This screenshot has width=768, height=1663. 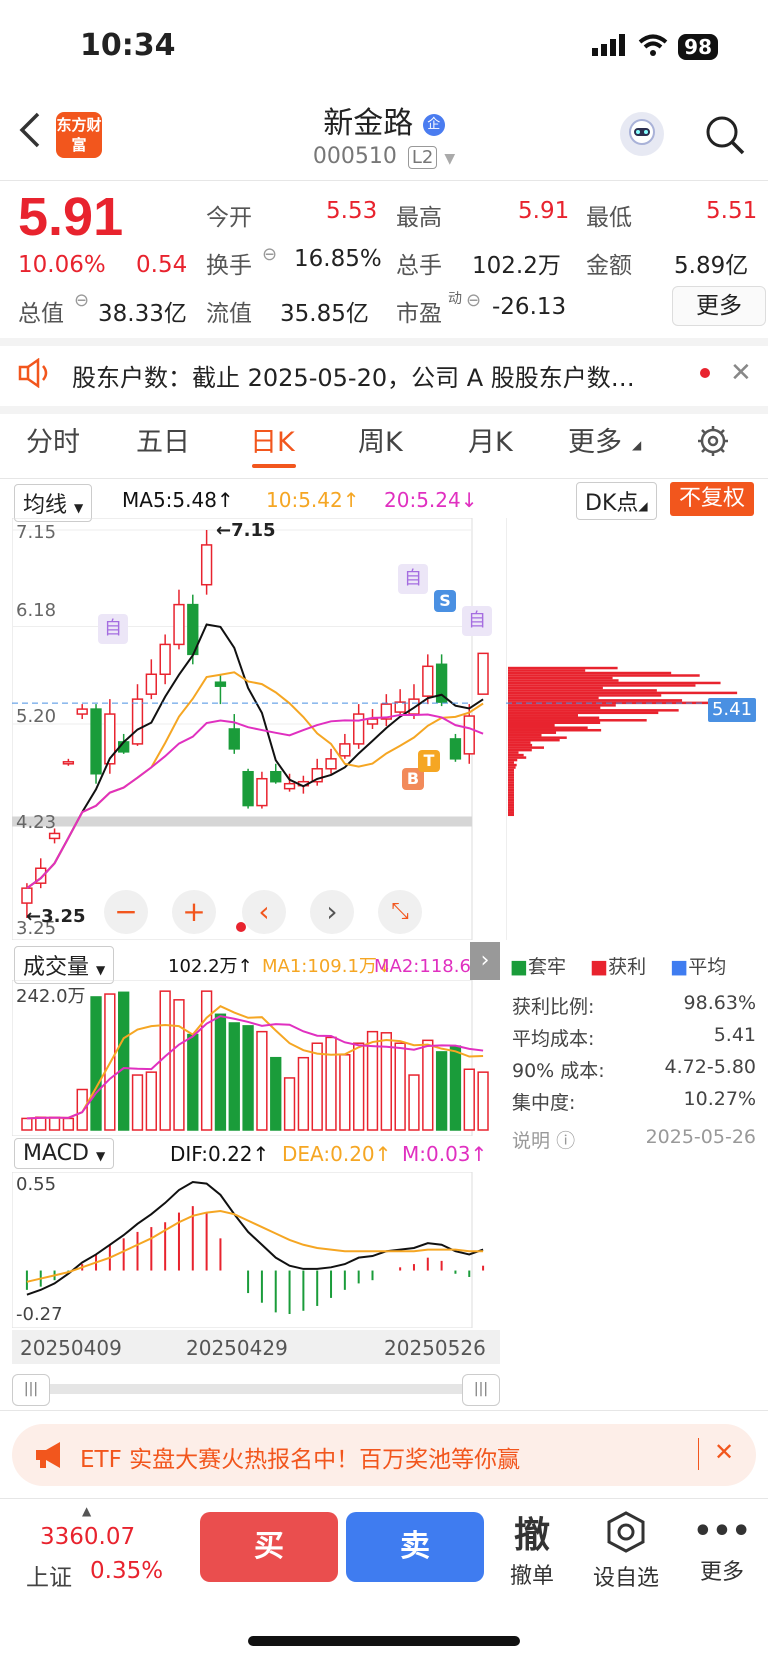 I want to click on more-quote-button: 更多, so click(x=719, y=306).